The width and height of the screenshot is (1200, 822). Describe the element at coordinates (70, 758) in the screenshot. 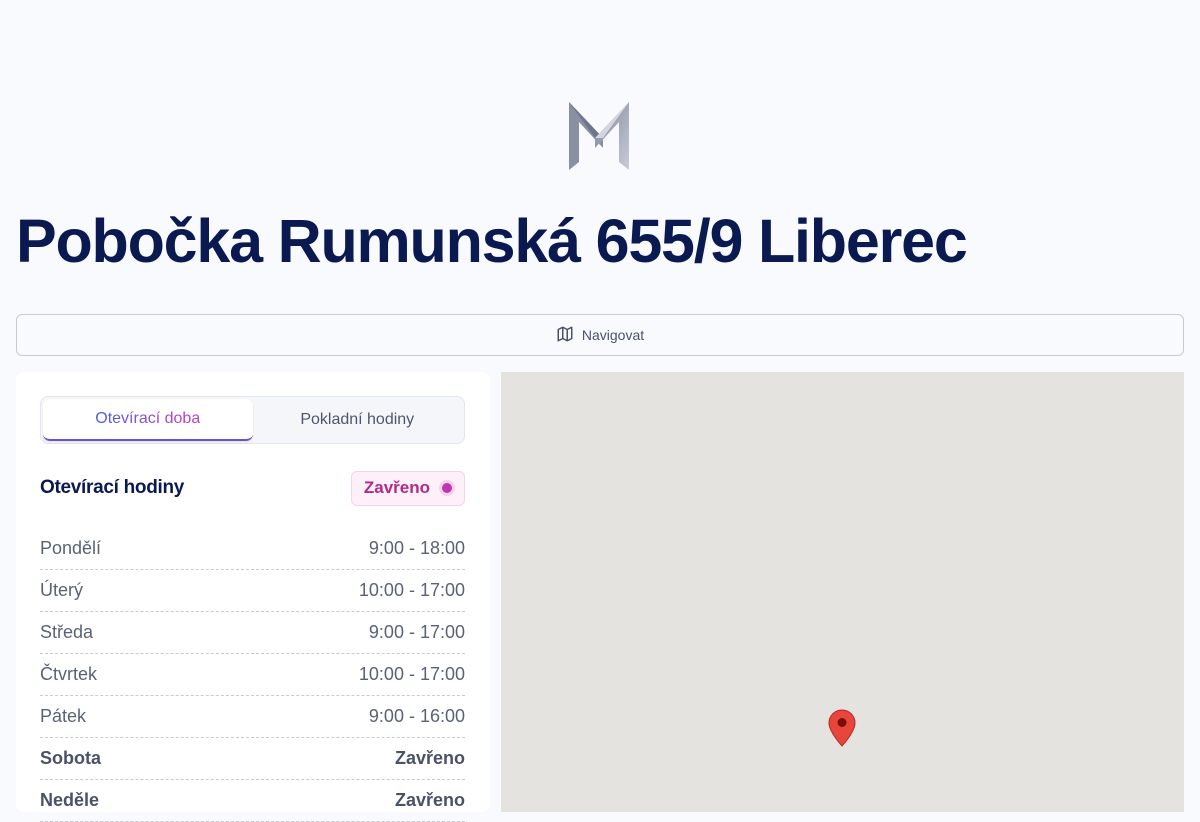

I see `day-label: Sobota` at that location.